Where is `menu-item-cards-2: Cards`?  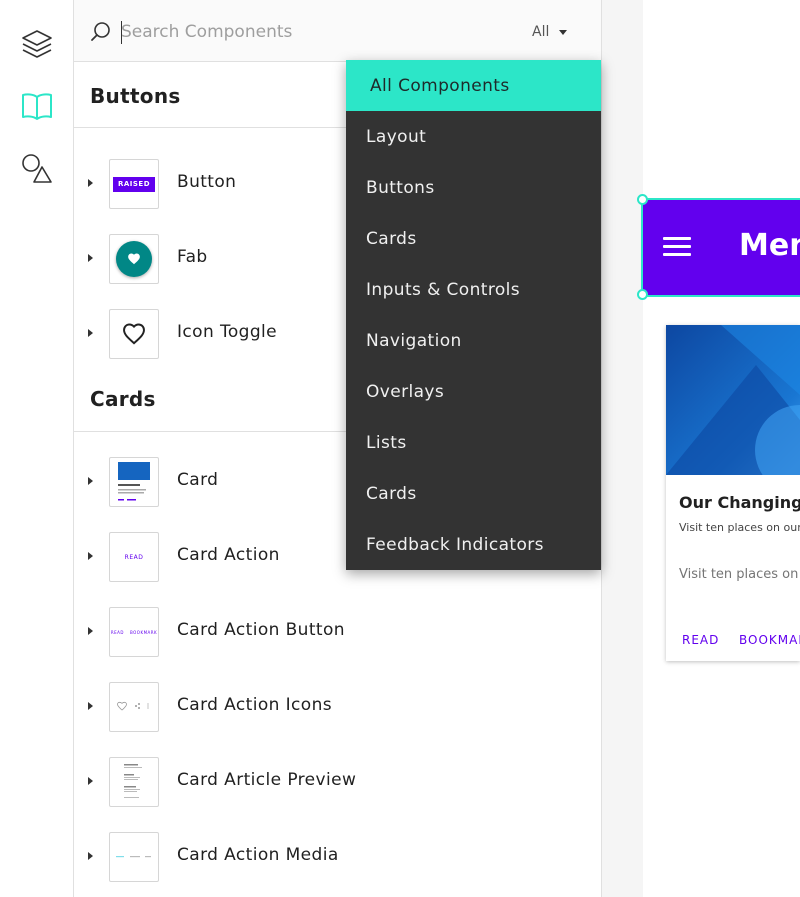 menu-item-cards-2: Cards is located at coordinates (473, 493).